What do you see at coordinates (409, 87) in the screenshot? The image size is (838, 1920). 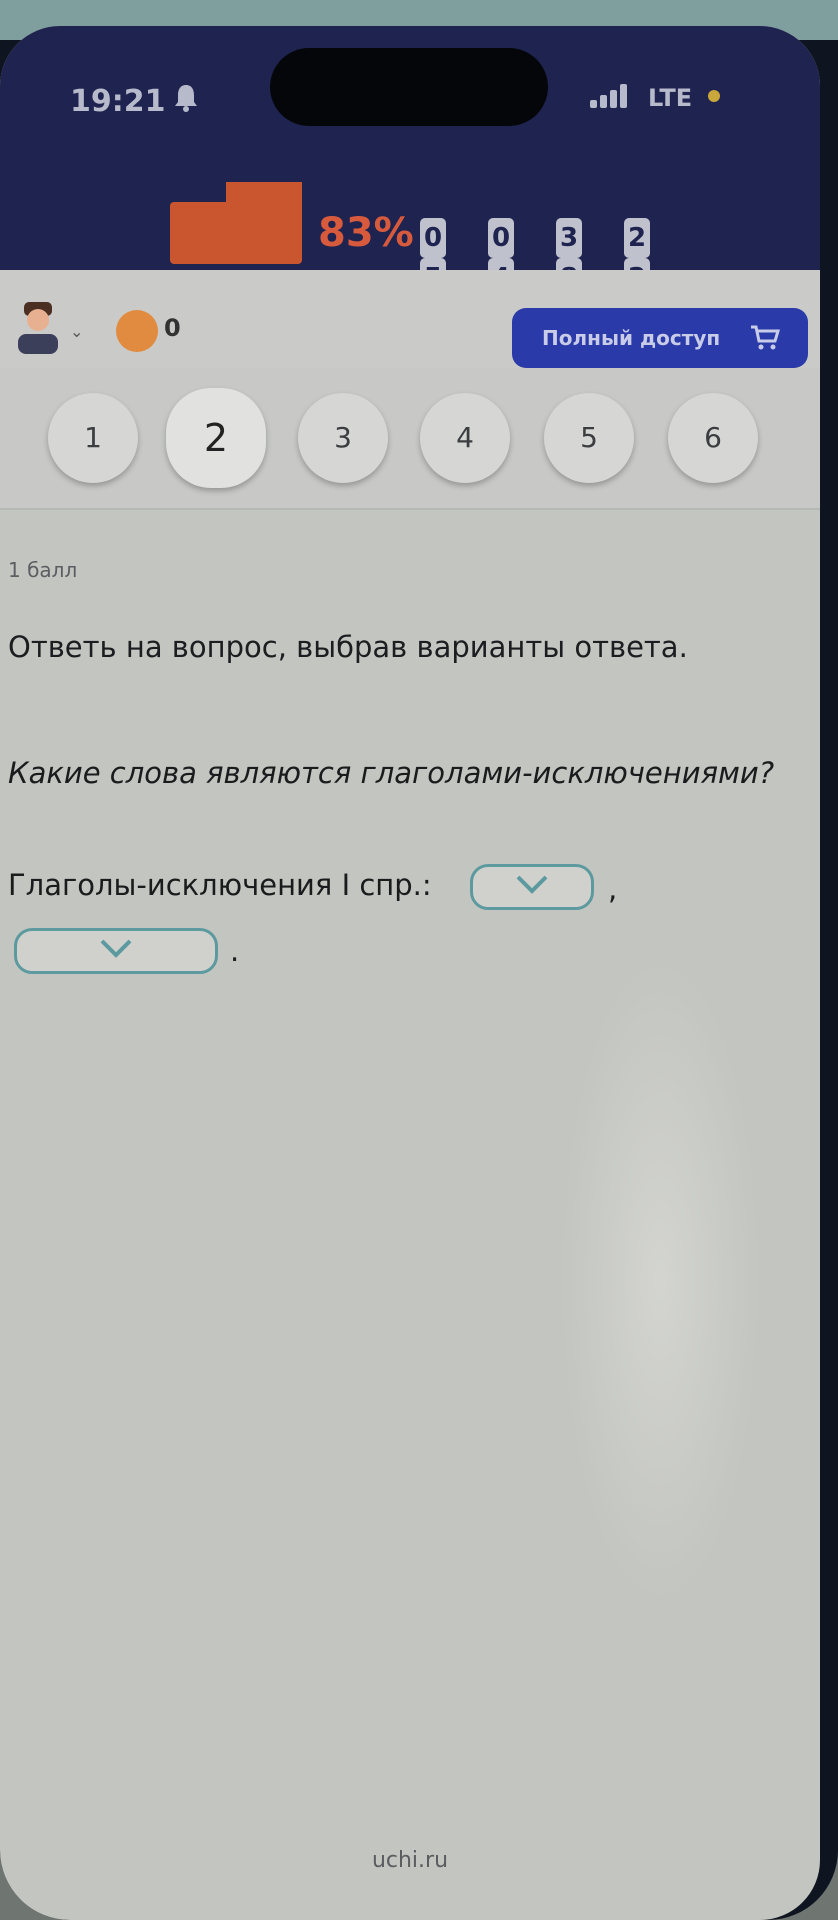 I see `dynamic-island` at bounding box center [409, 87].